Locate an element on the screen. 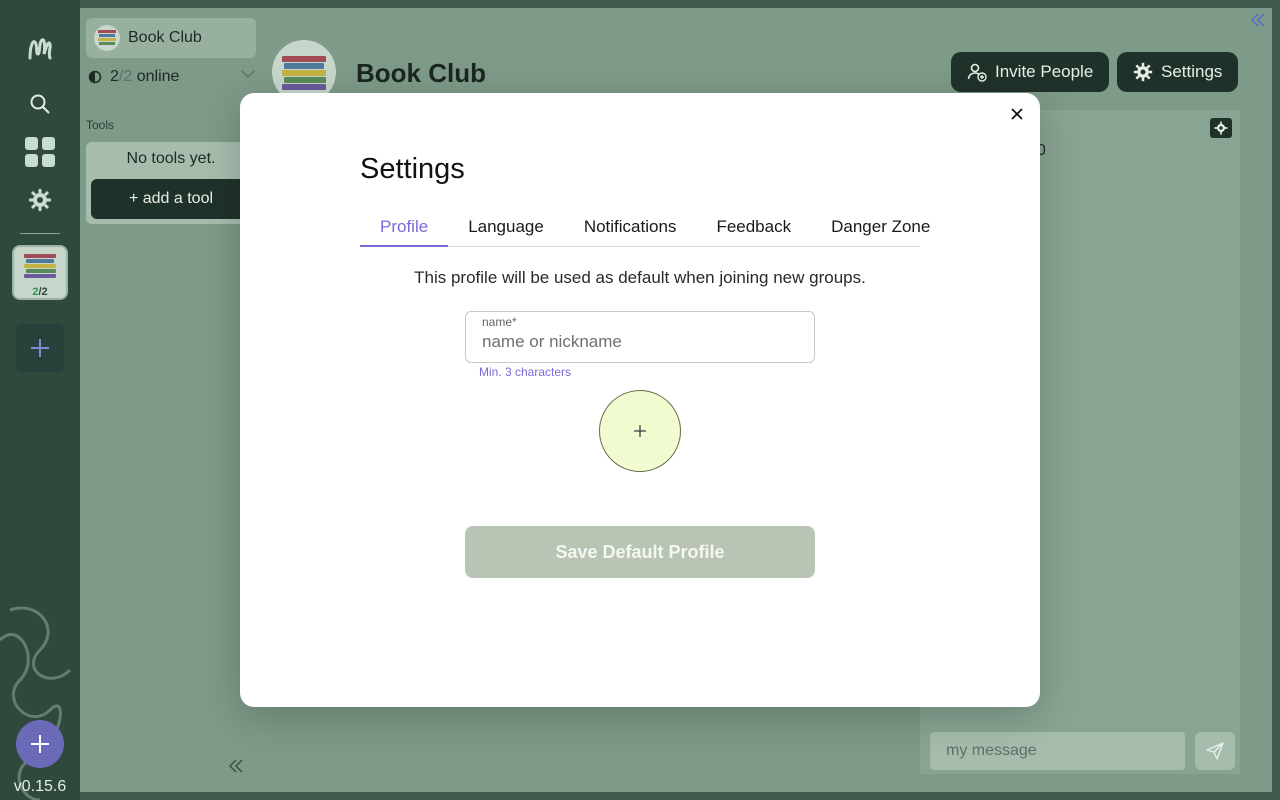  modal-title: Settings is located at coordinates (412, 169).